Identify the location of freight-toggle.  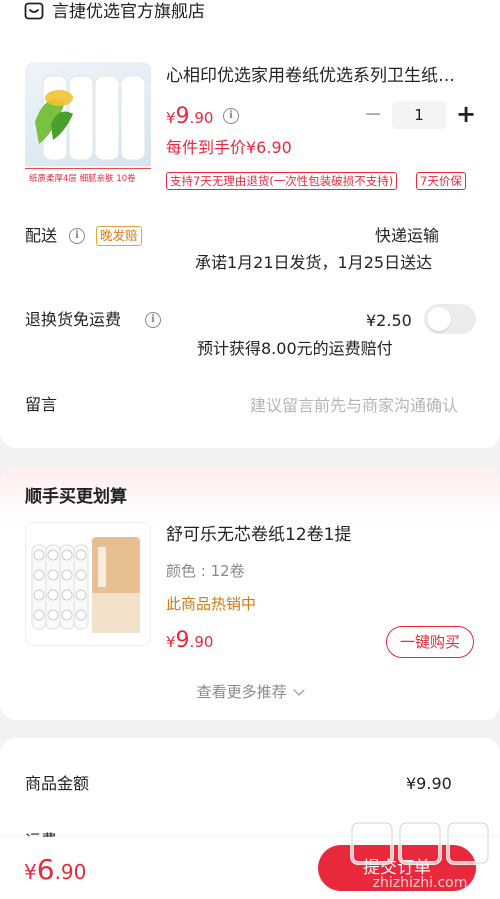
(450, 319).